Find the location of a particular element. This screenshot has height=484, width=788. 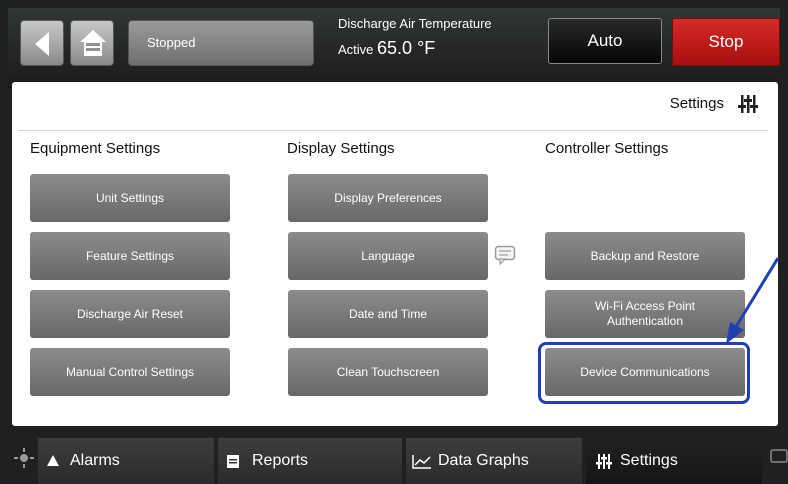

tab-settings-label: Settings is located at coordinates (649, 460).